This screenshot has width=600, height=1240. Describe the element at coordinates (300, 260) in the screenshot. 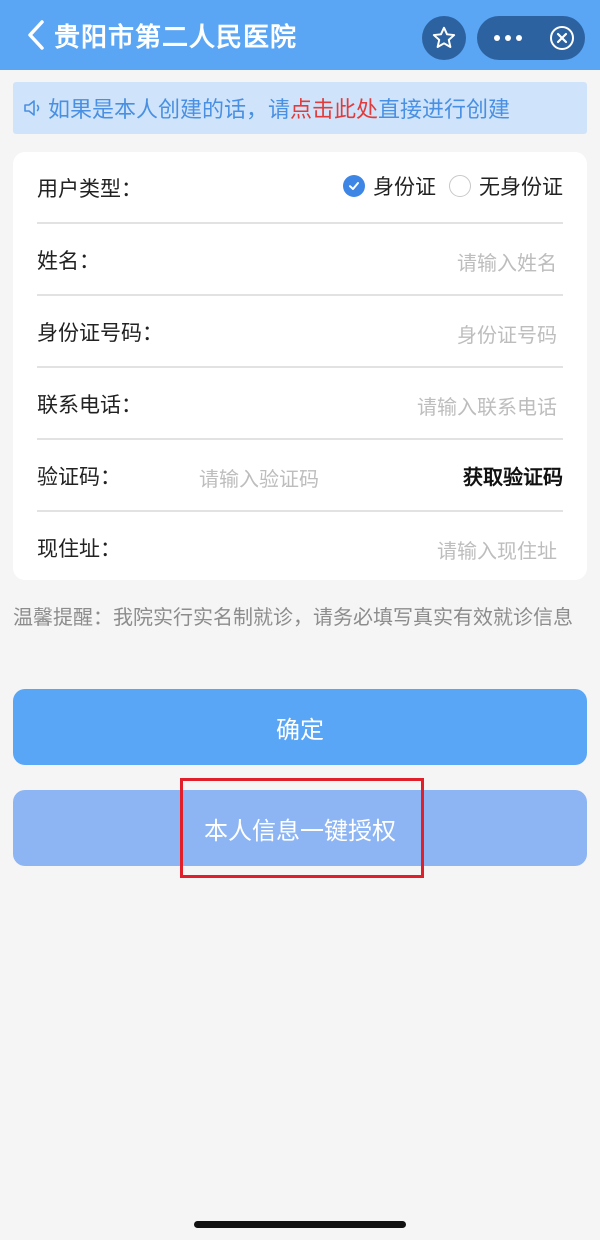

I see `name-row: 姓名： 请输入姓名` at that location.